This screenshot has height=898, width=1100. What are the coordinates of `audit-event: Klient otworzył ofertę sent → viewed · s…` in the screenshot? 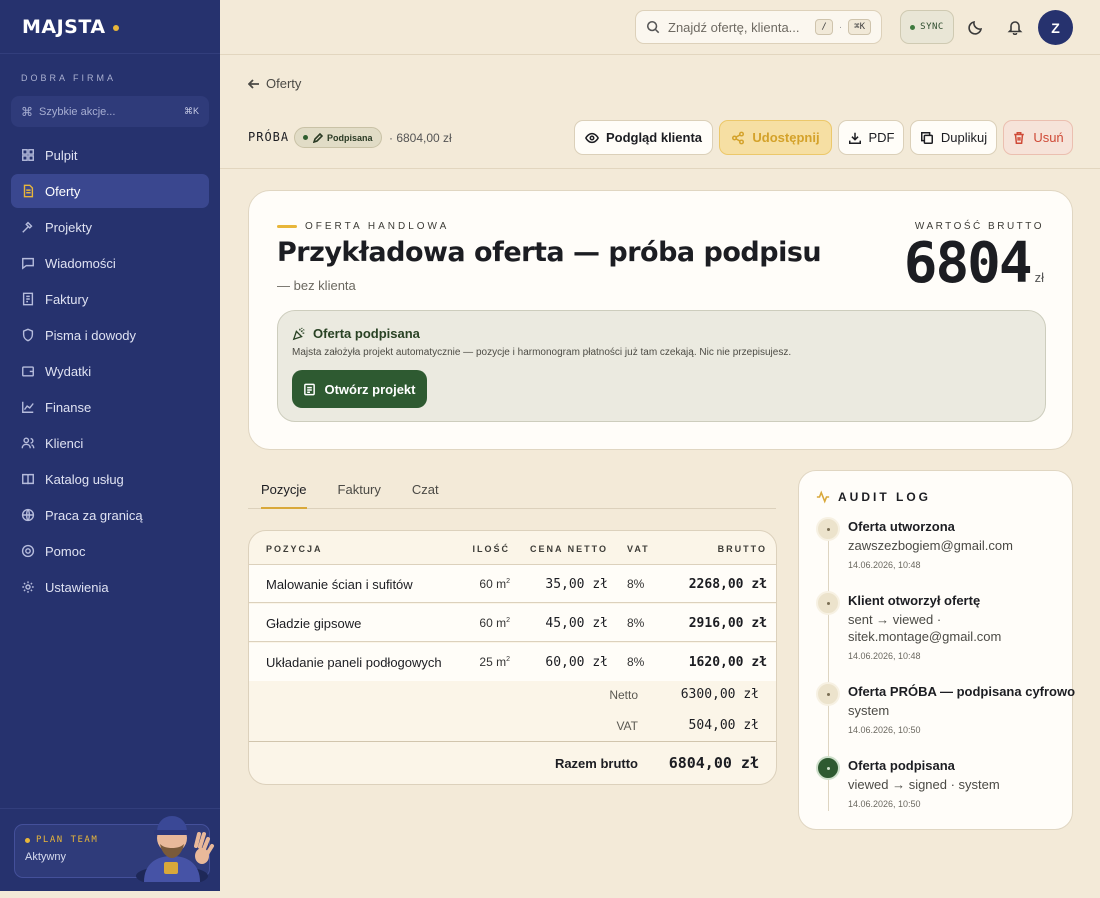 It's located at (941, 631).